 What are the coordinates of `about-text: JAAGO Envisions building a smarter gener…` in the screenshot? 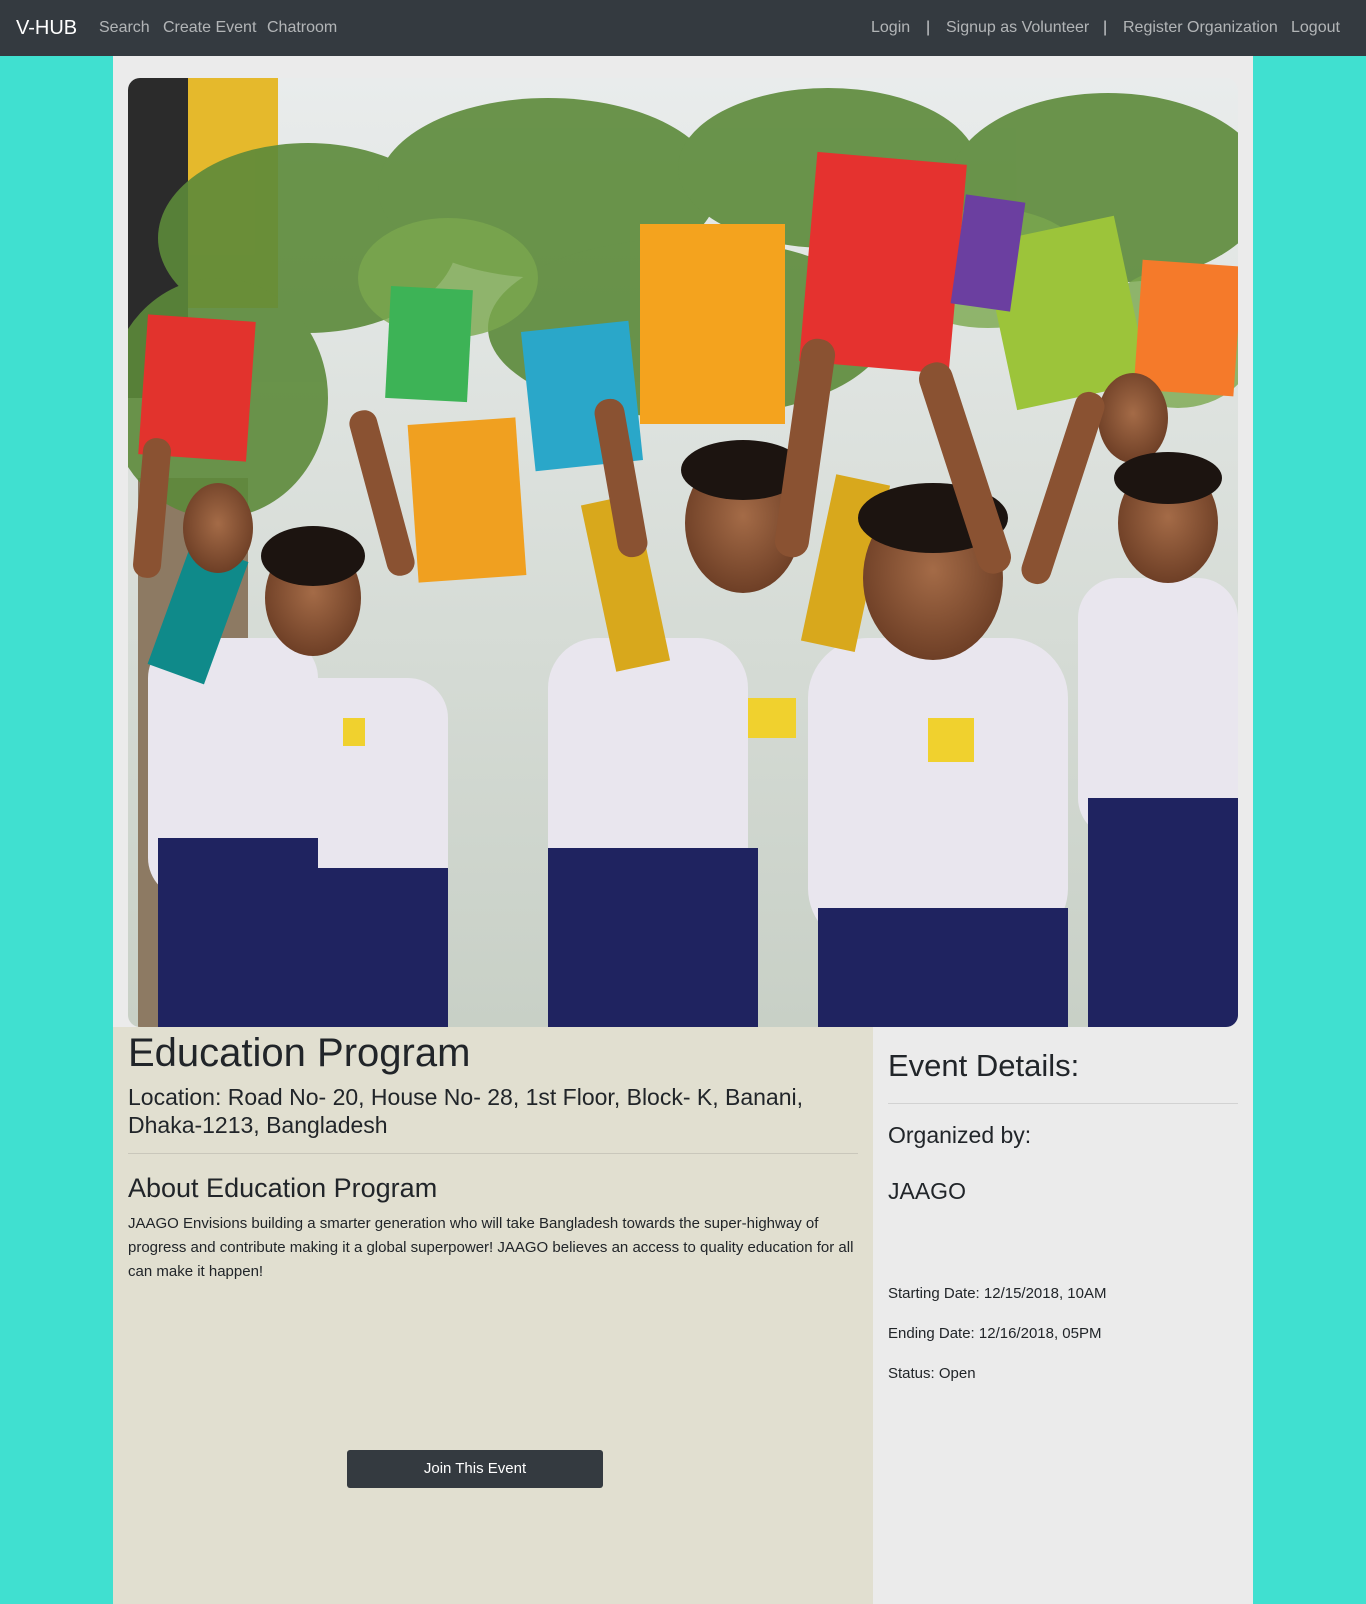 It's located at (491, 1247).